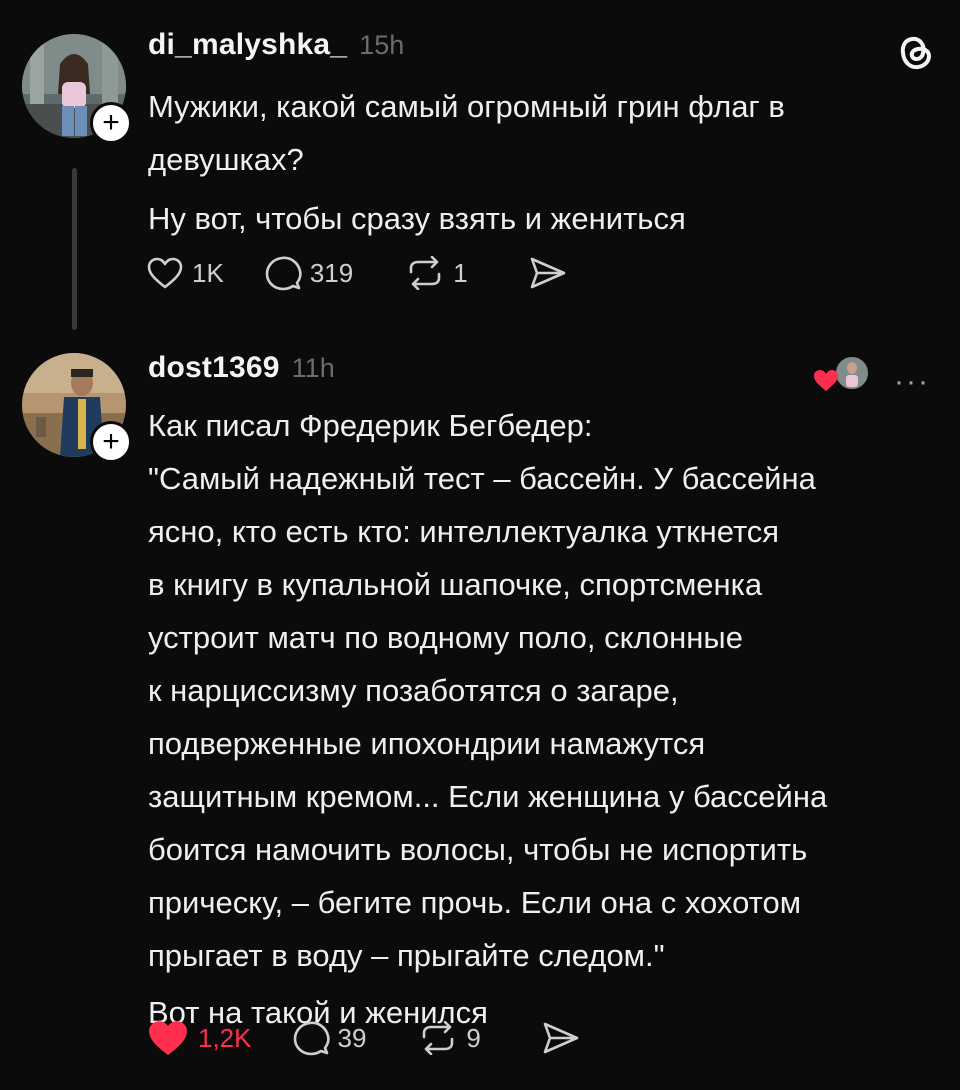  What do you see at coordinates (539, 45) in the screenshot?
I see `post-header: di_malyshka_ 15h` at bounding box center [539, 45].